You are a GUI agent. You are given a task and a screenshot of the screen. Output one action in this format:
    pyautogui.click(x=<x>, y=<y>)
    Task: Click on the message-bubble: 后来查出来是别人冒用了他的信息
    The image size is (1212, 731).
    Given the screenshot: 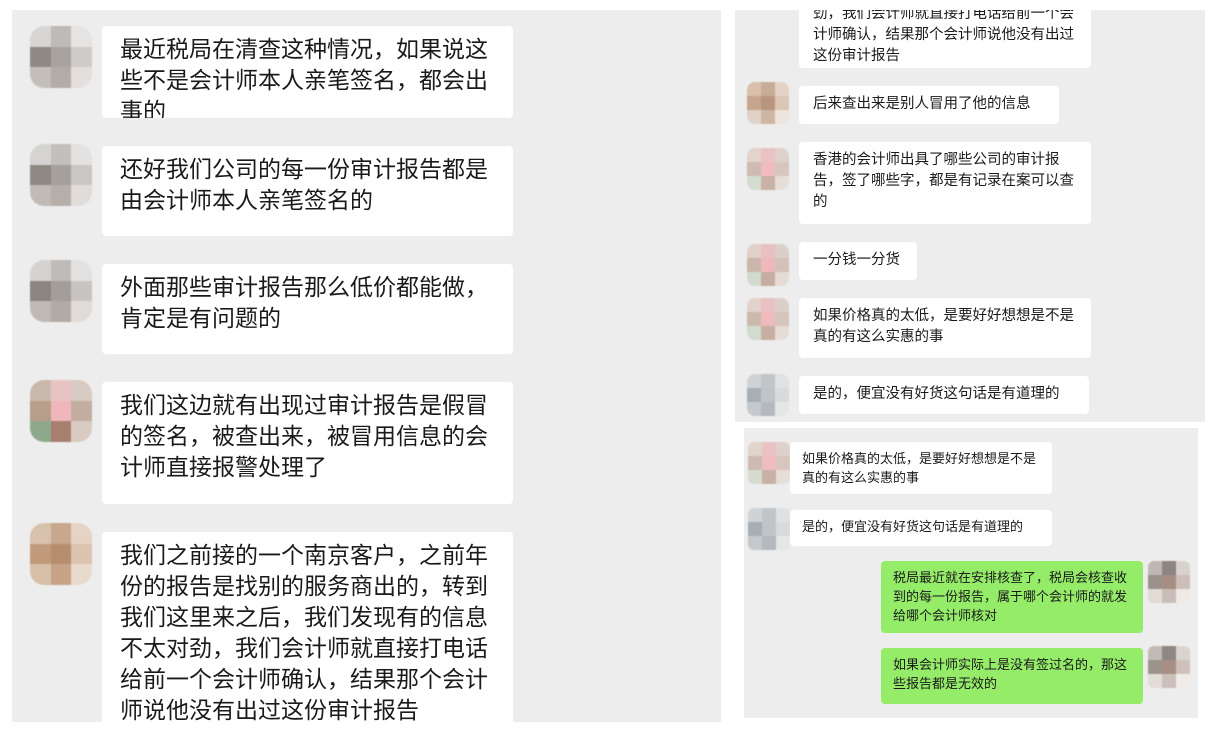 What is the action you would take?
    pyautogui.click(x=929, y=105)
    